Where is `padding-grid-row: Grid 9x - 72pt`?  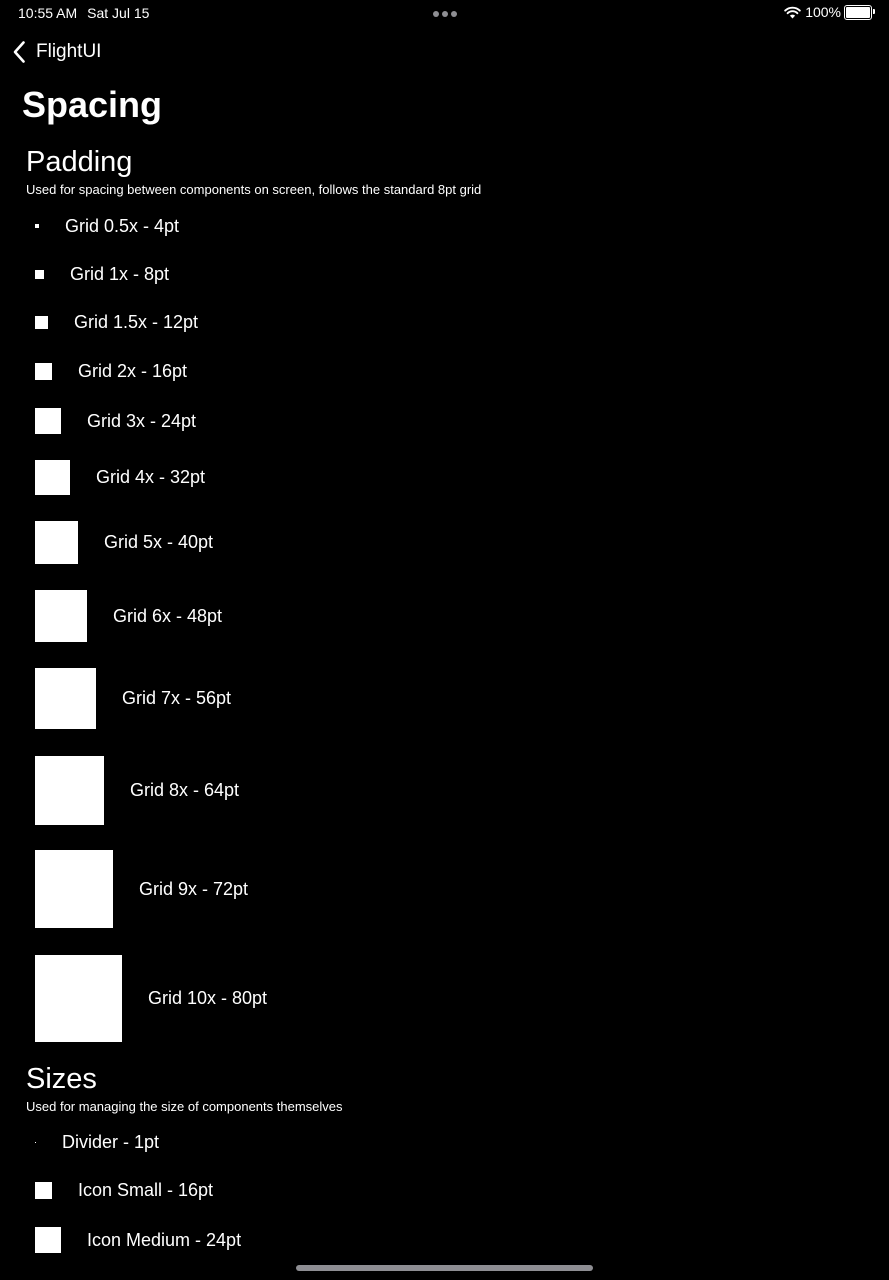
padding-grid-row: Grid 9x - 72pt is located at coordinates (141, 889).